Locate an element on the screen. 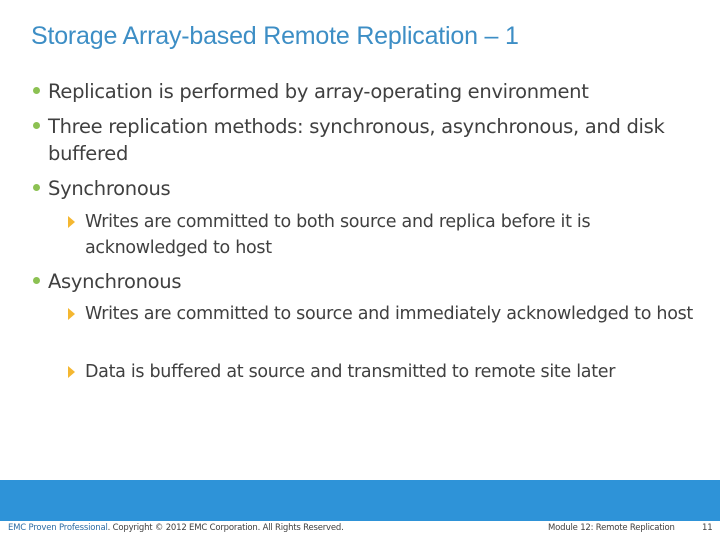  page-number: 11 is located at coordinates (707, 528).